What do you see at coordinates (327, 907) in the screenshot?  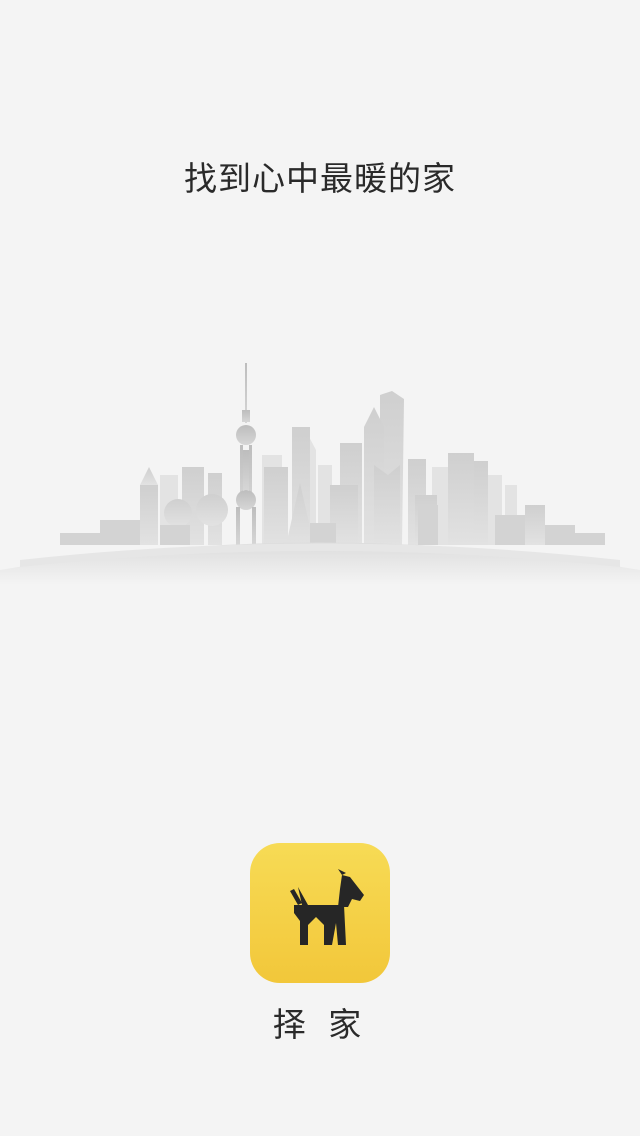 I see `dog-house-icon` at bounding box center [327, 907].